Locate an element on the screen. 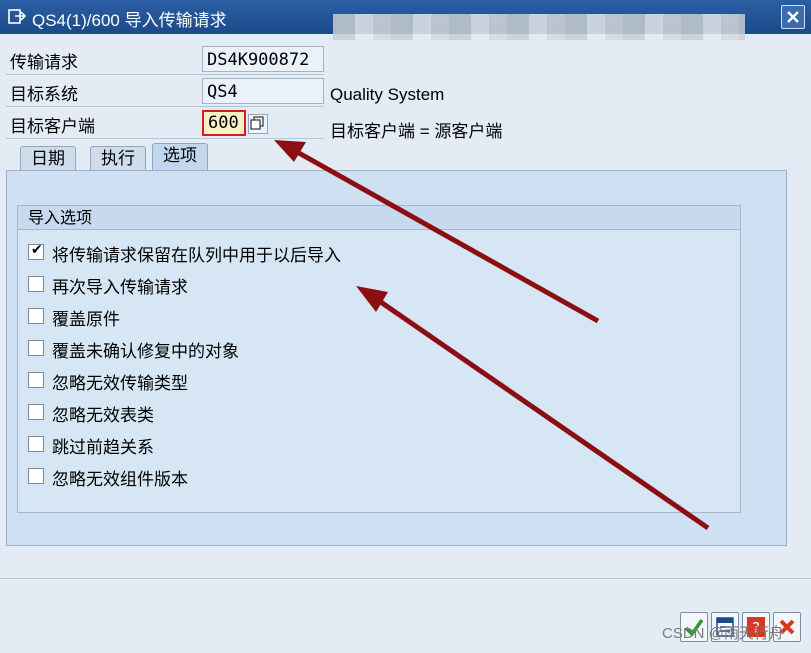  tab-label: 日期 is located at coordinates (48, 159).